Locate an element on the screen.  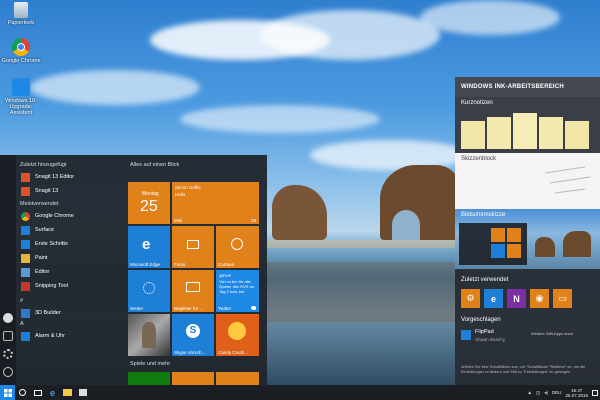
store-icon is located at coordinates (82, 392).